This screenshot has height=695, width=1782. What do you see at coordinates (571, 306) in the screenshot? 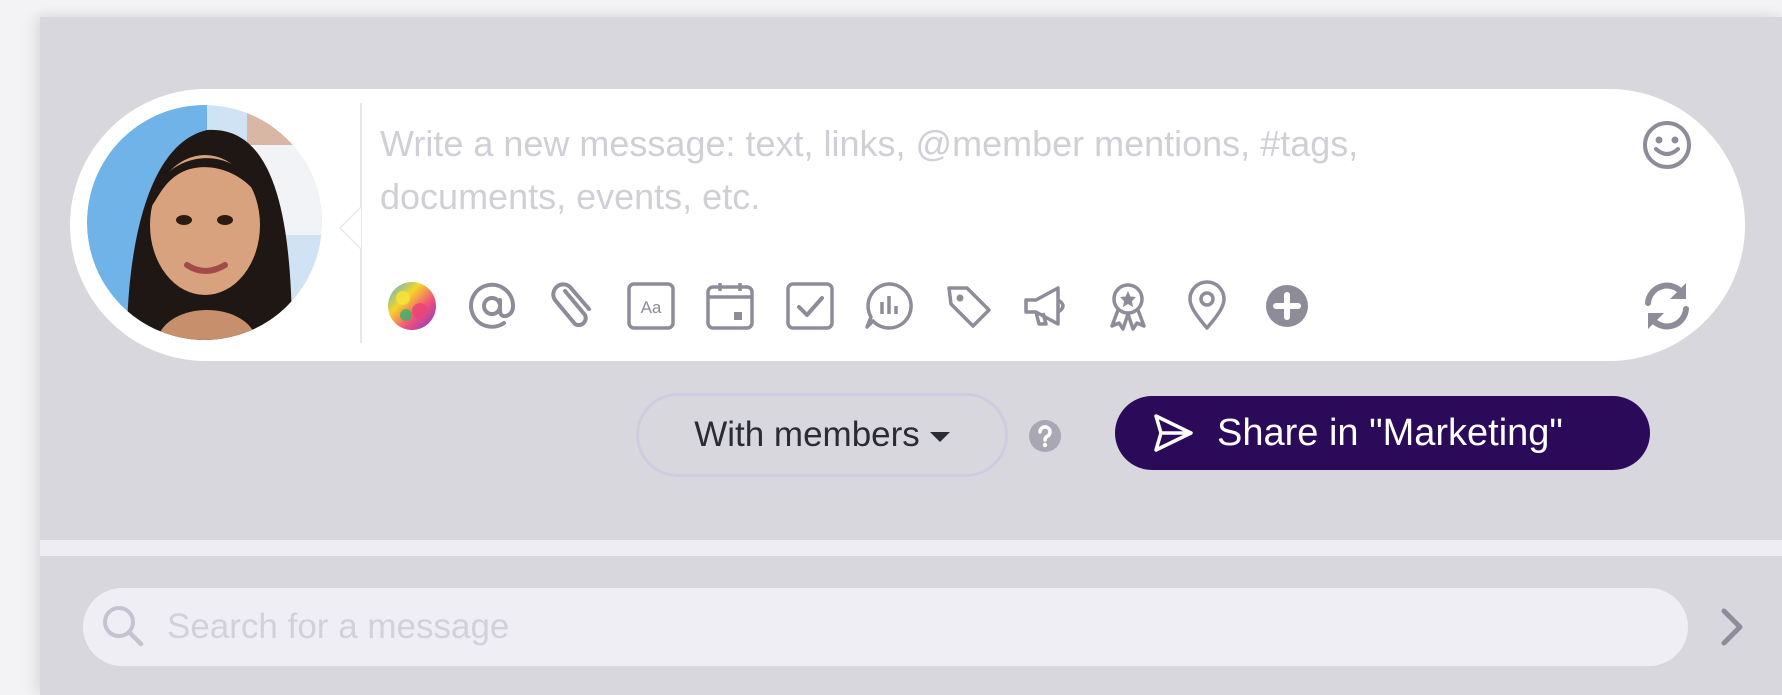
I see `paperclip-icon` at bounding box center [571, 306].